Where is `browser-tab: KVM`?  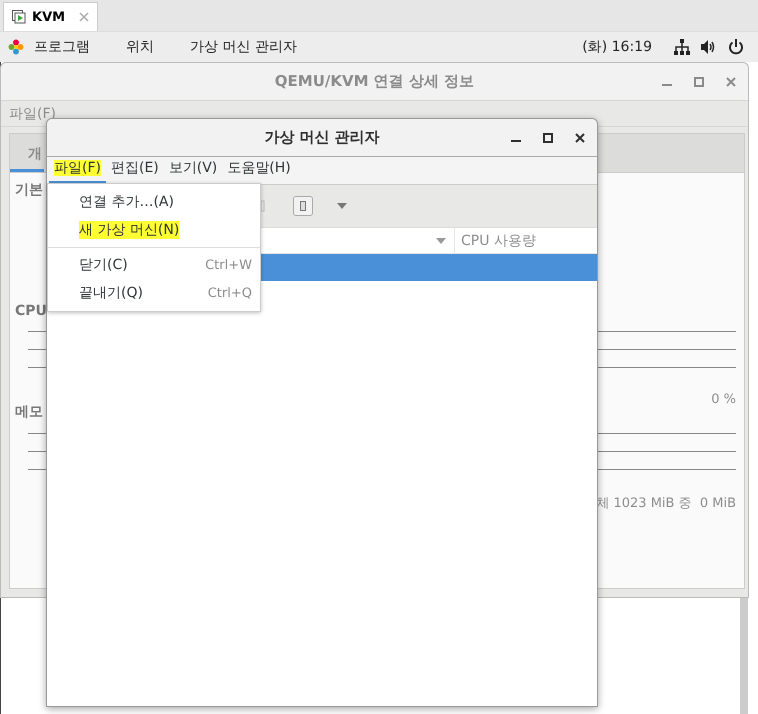 browser-tab: KVM is located at coordinates (50, 16).